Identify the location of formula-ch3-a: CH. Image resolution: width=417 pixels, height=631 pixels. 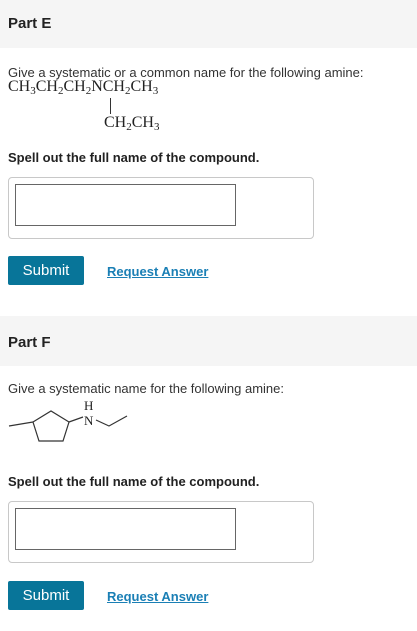
(19, 86).